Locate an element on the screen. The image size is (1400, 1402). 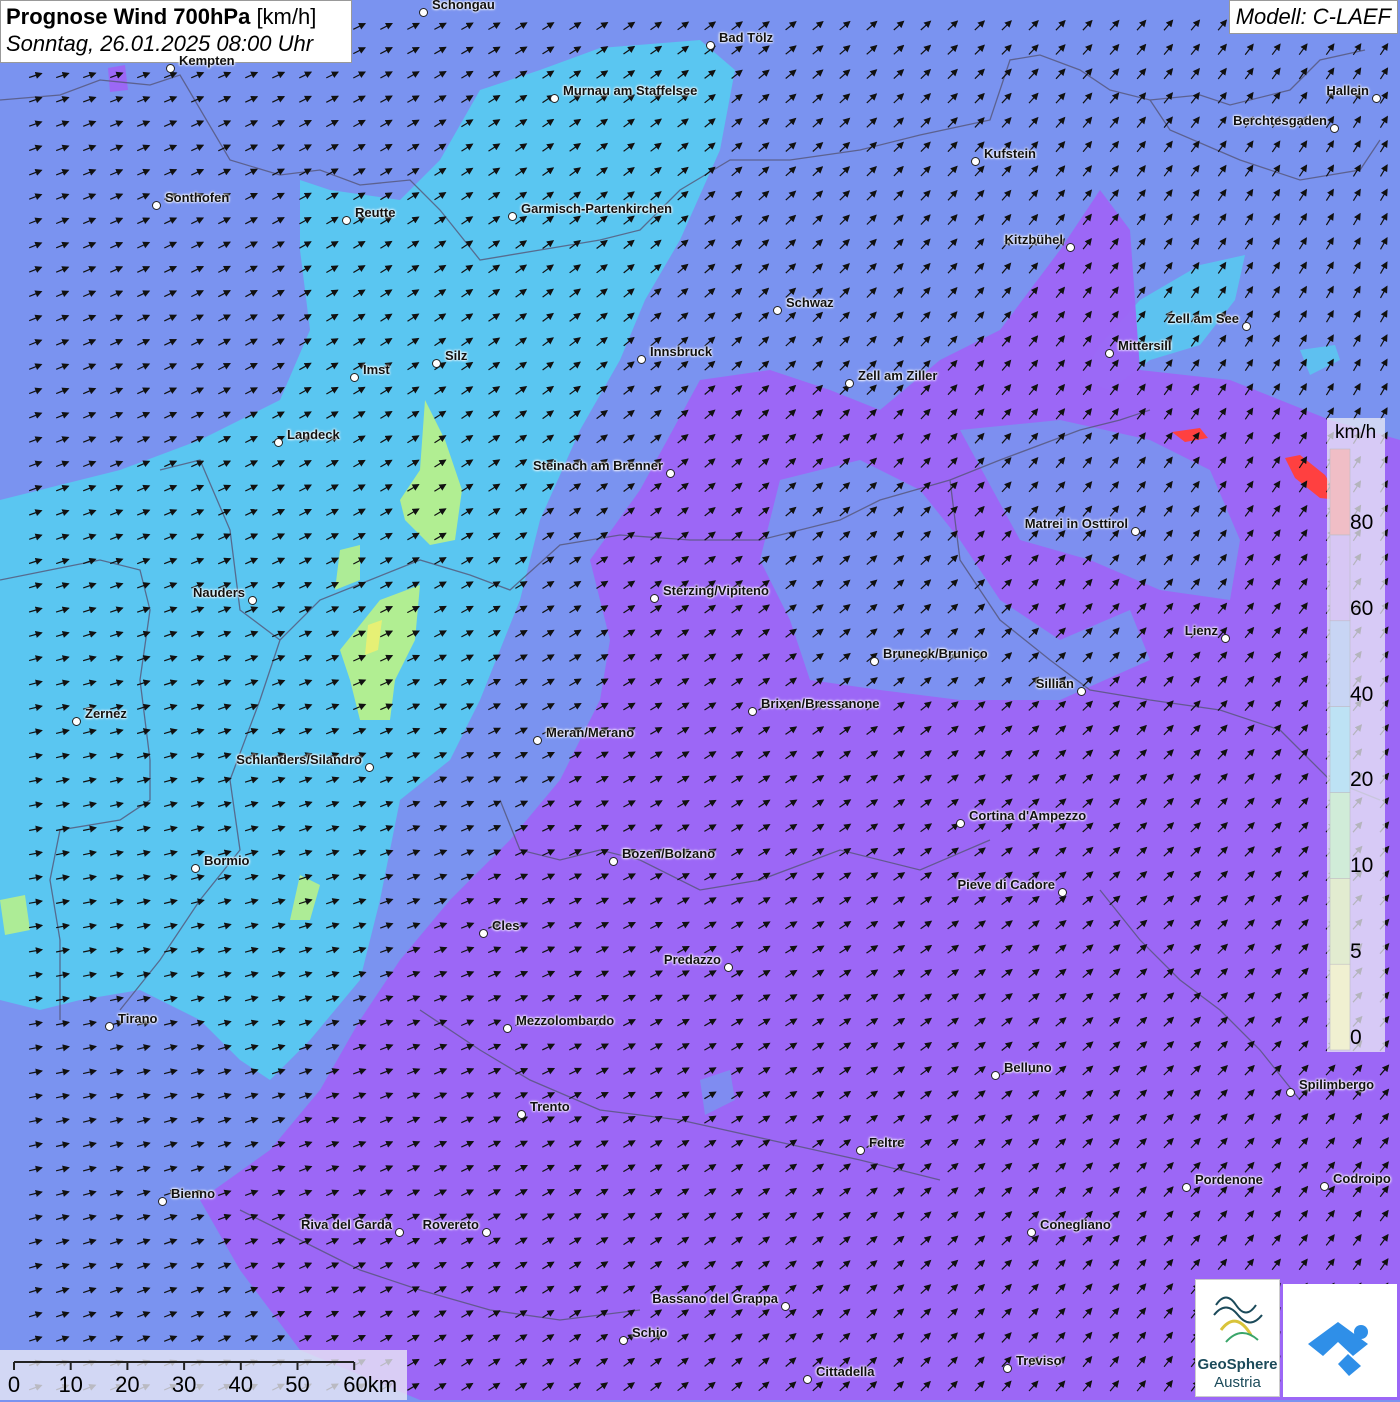
city-label: Reutte is located at coordinates (375, 212).